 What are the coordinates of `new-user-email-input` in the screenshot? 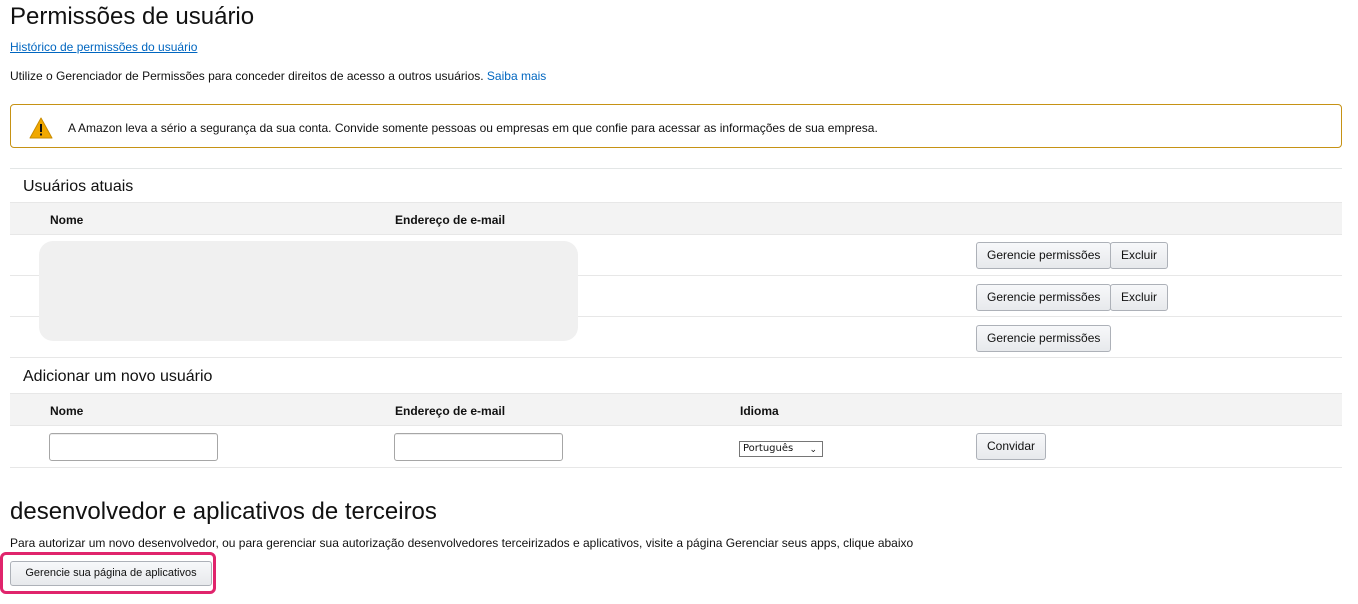 It's located at (478, 447).